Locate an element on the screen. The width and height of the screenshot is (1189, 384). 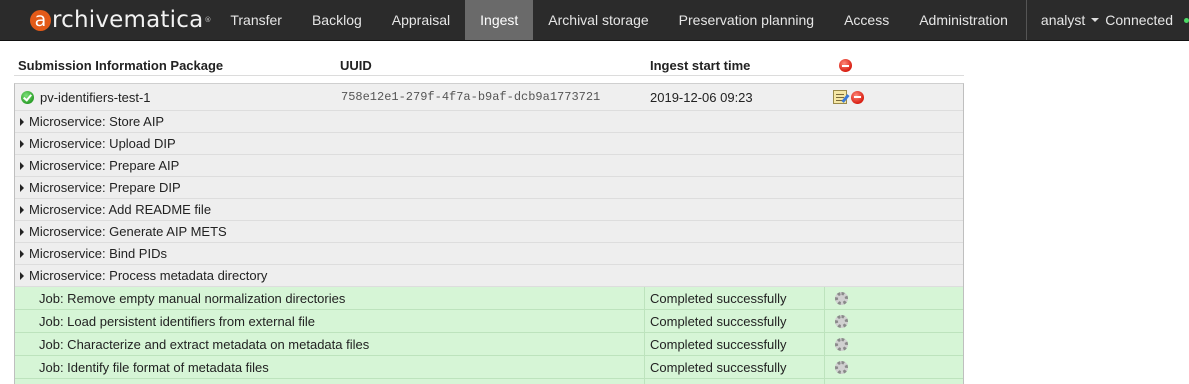
microservice-label: Microservice: Upload DIP is located at coordinates (102, 143).